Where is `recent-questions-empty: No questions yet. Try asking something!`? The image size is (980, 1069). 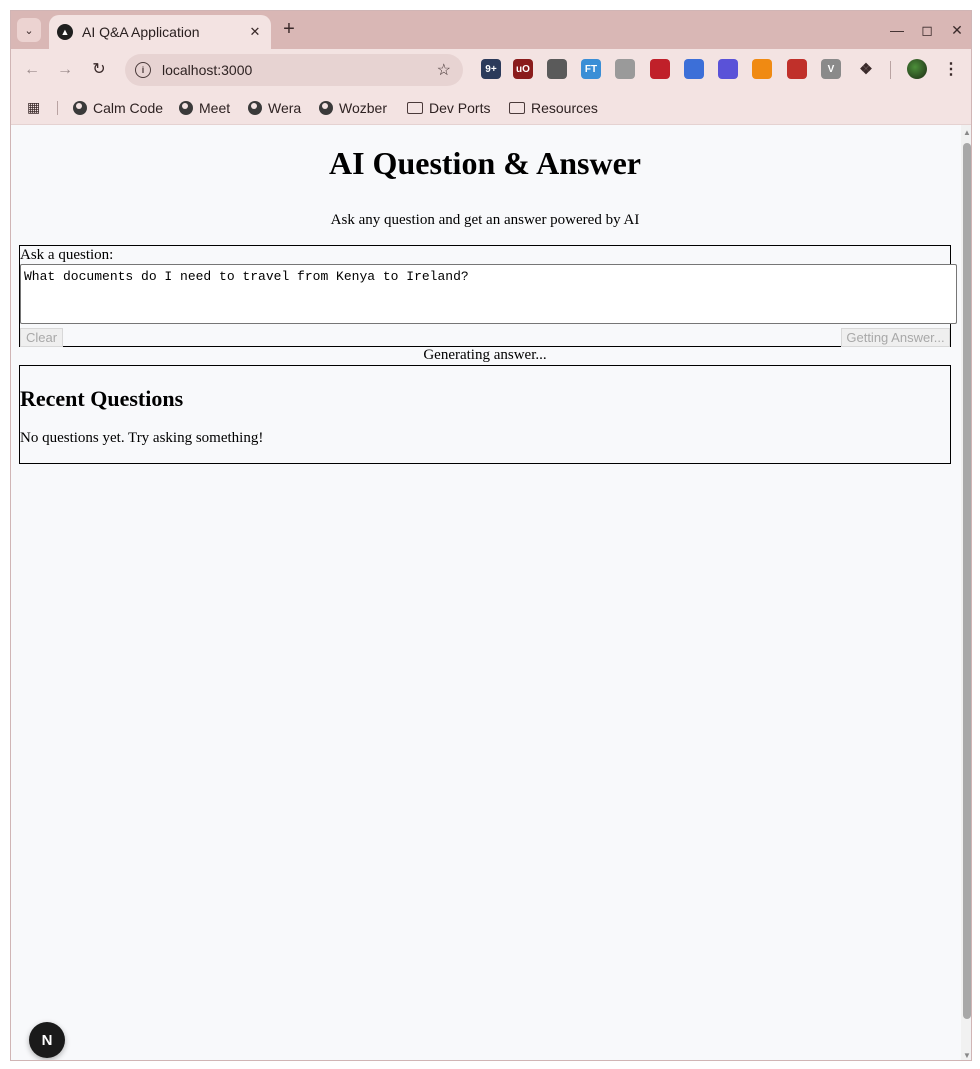 recent-questions-empty: No questions yet. Try asking something! is located at coordinates (142, 438).